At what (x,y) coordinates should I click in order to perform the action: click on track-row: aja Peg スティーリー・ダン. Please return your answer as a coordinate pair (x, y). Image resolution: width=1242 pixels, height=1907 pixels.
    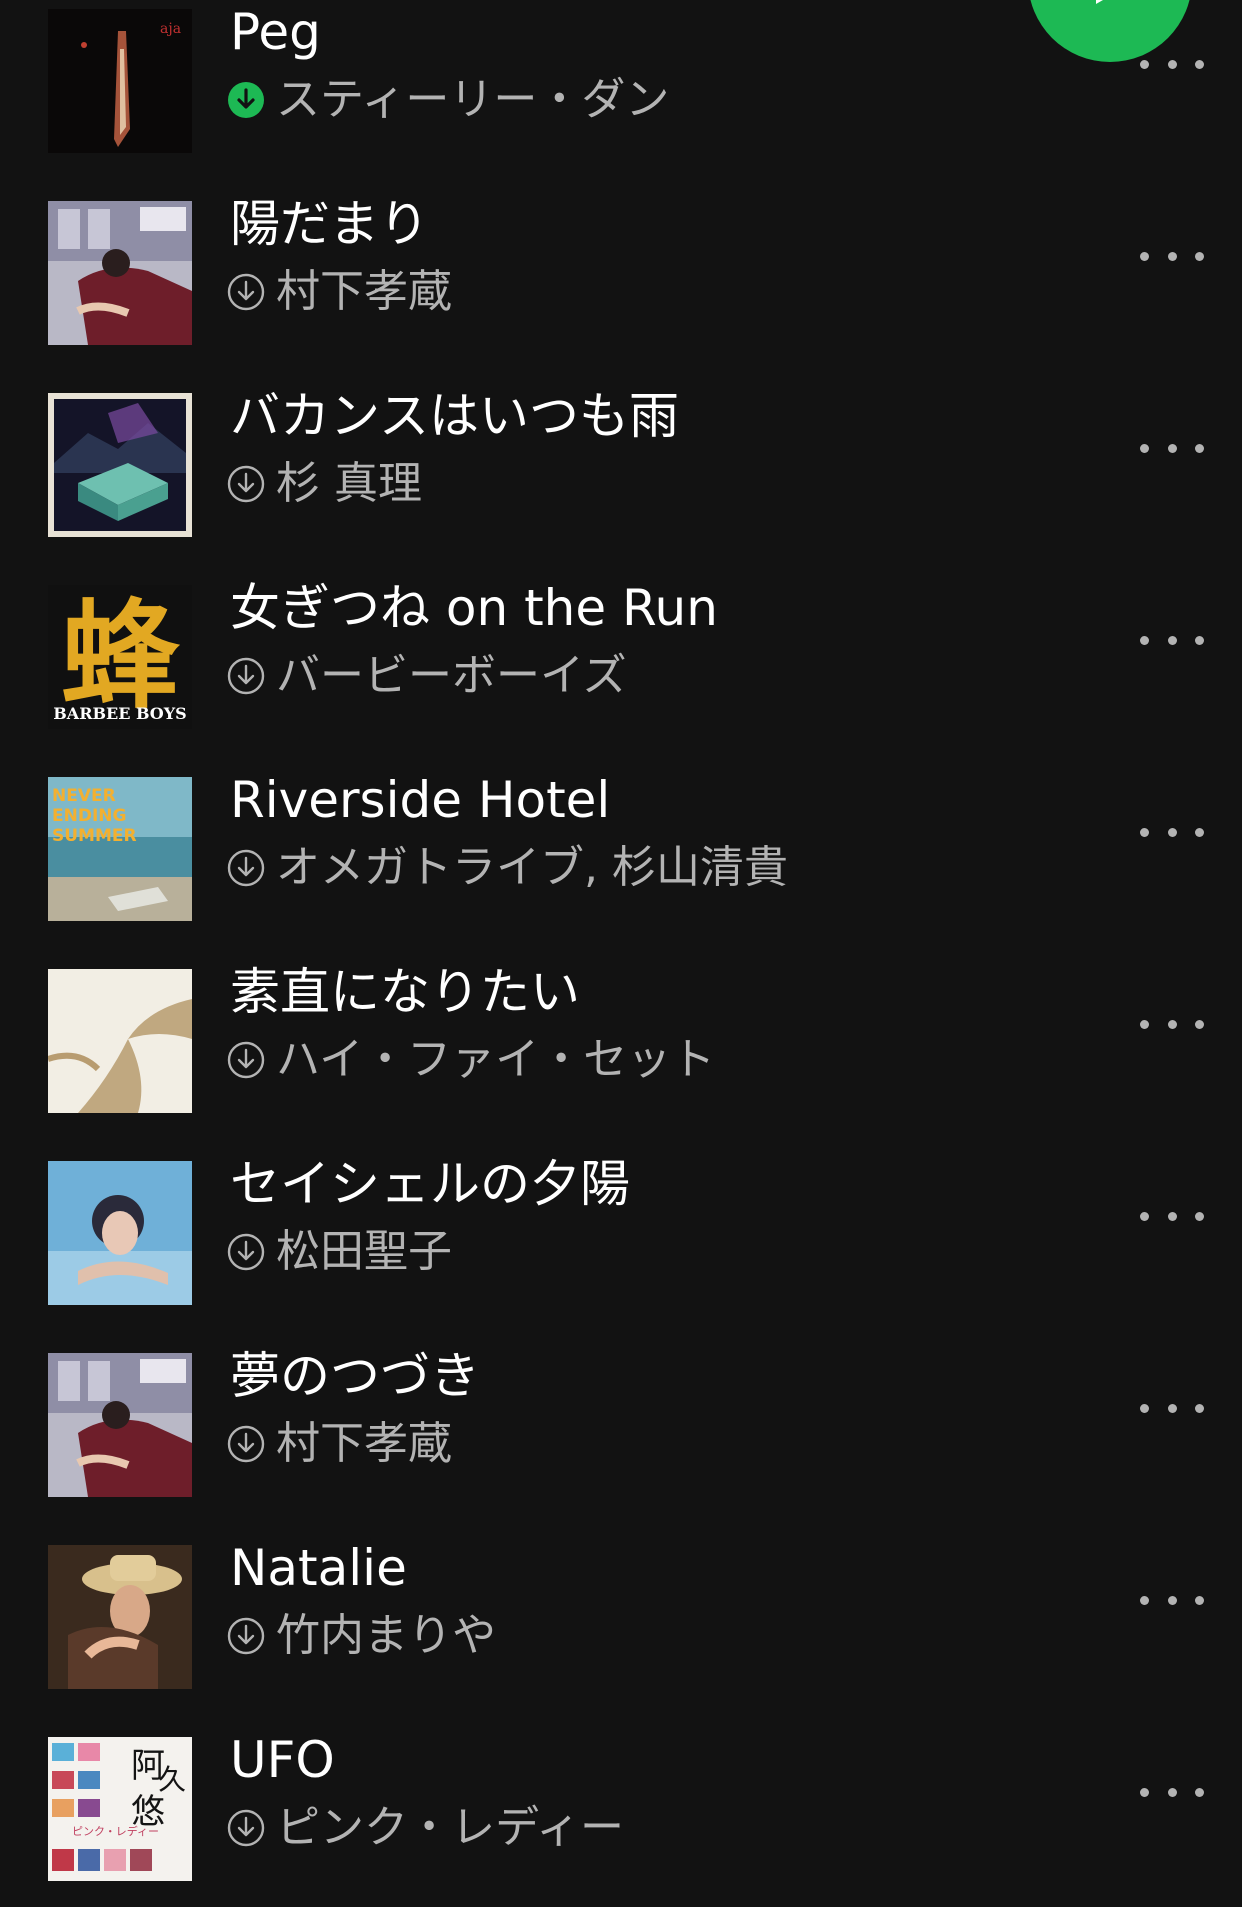
    Looking at the image, I should click on (621, 88).